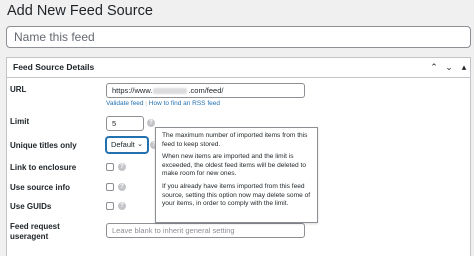 The height and width of the screenshot is (256, 474). I want to click on useragent-label-line1: Feed request, so click(35, 226).